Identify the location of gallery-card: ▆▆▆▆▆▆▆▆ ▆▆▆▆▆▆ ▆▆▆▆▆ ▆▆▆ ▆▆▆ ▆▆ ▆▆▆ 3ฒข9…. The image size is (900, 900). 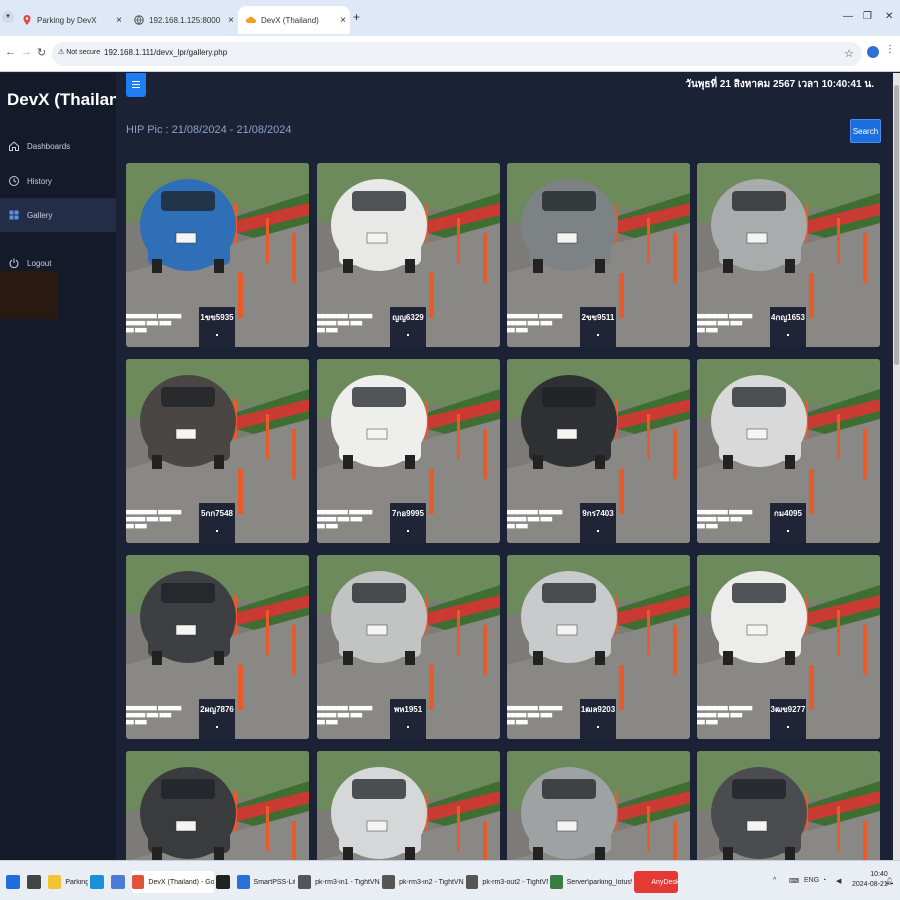
(788, 647).